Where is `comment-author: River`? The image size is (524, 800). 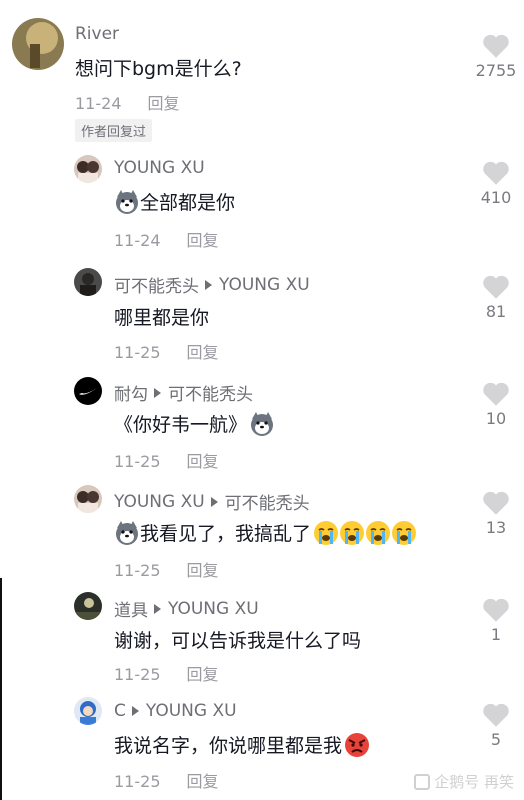
comment-author: River is located at coordinates (97, 34).